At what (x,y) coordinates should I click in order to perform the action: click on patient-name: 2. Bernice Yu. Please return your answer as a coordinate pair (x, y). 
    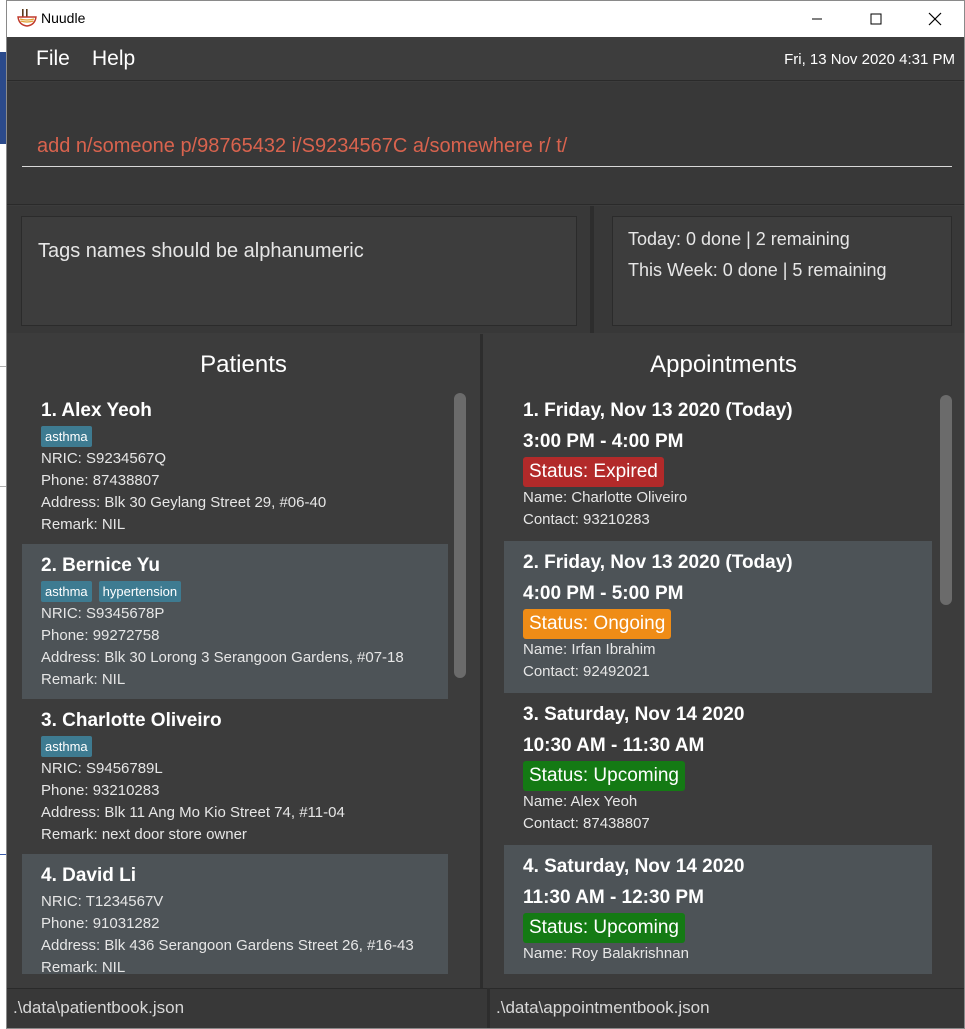
    Looking at the image, I should click on (100, 565).